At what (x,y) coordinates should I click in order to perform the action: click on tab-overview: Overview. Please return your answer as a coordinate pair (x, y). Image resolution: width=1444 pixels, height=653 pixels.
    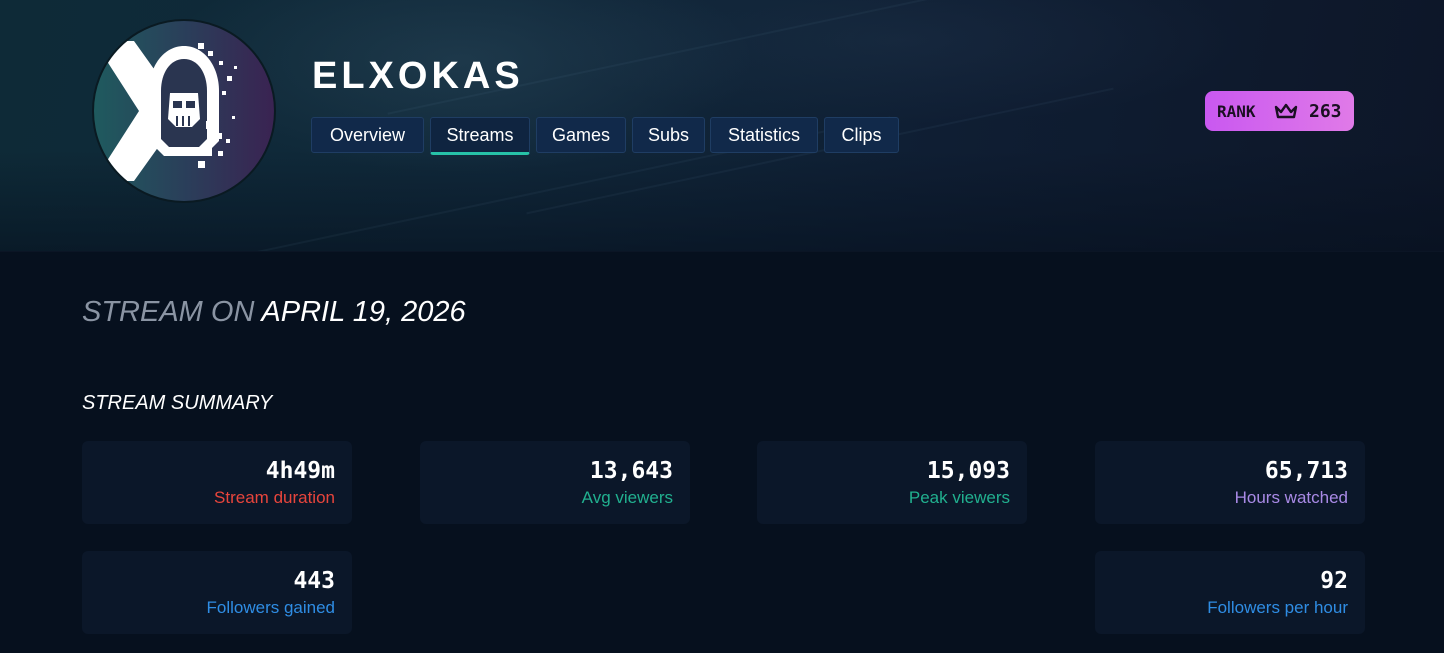
    Looking at the image, I should click on (367, 135).